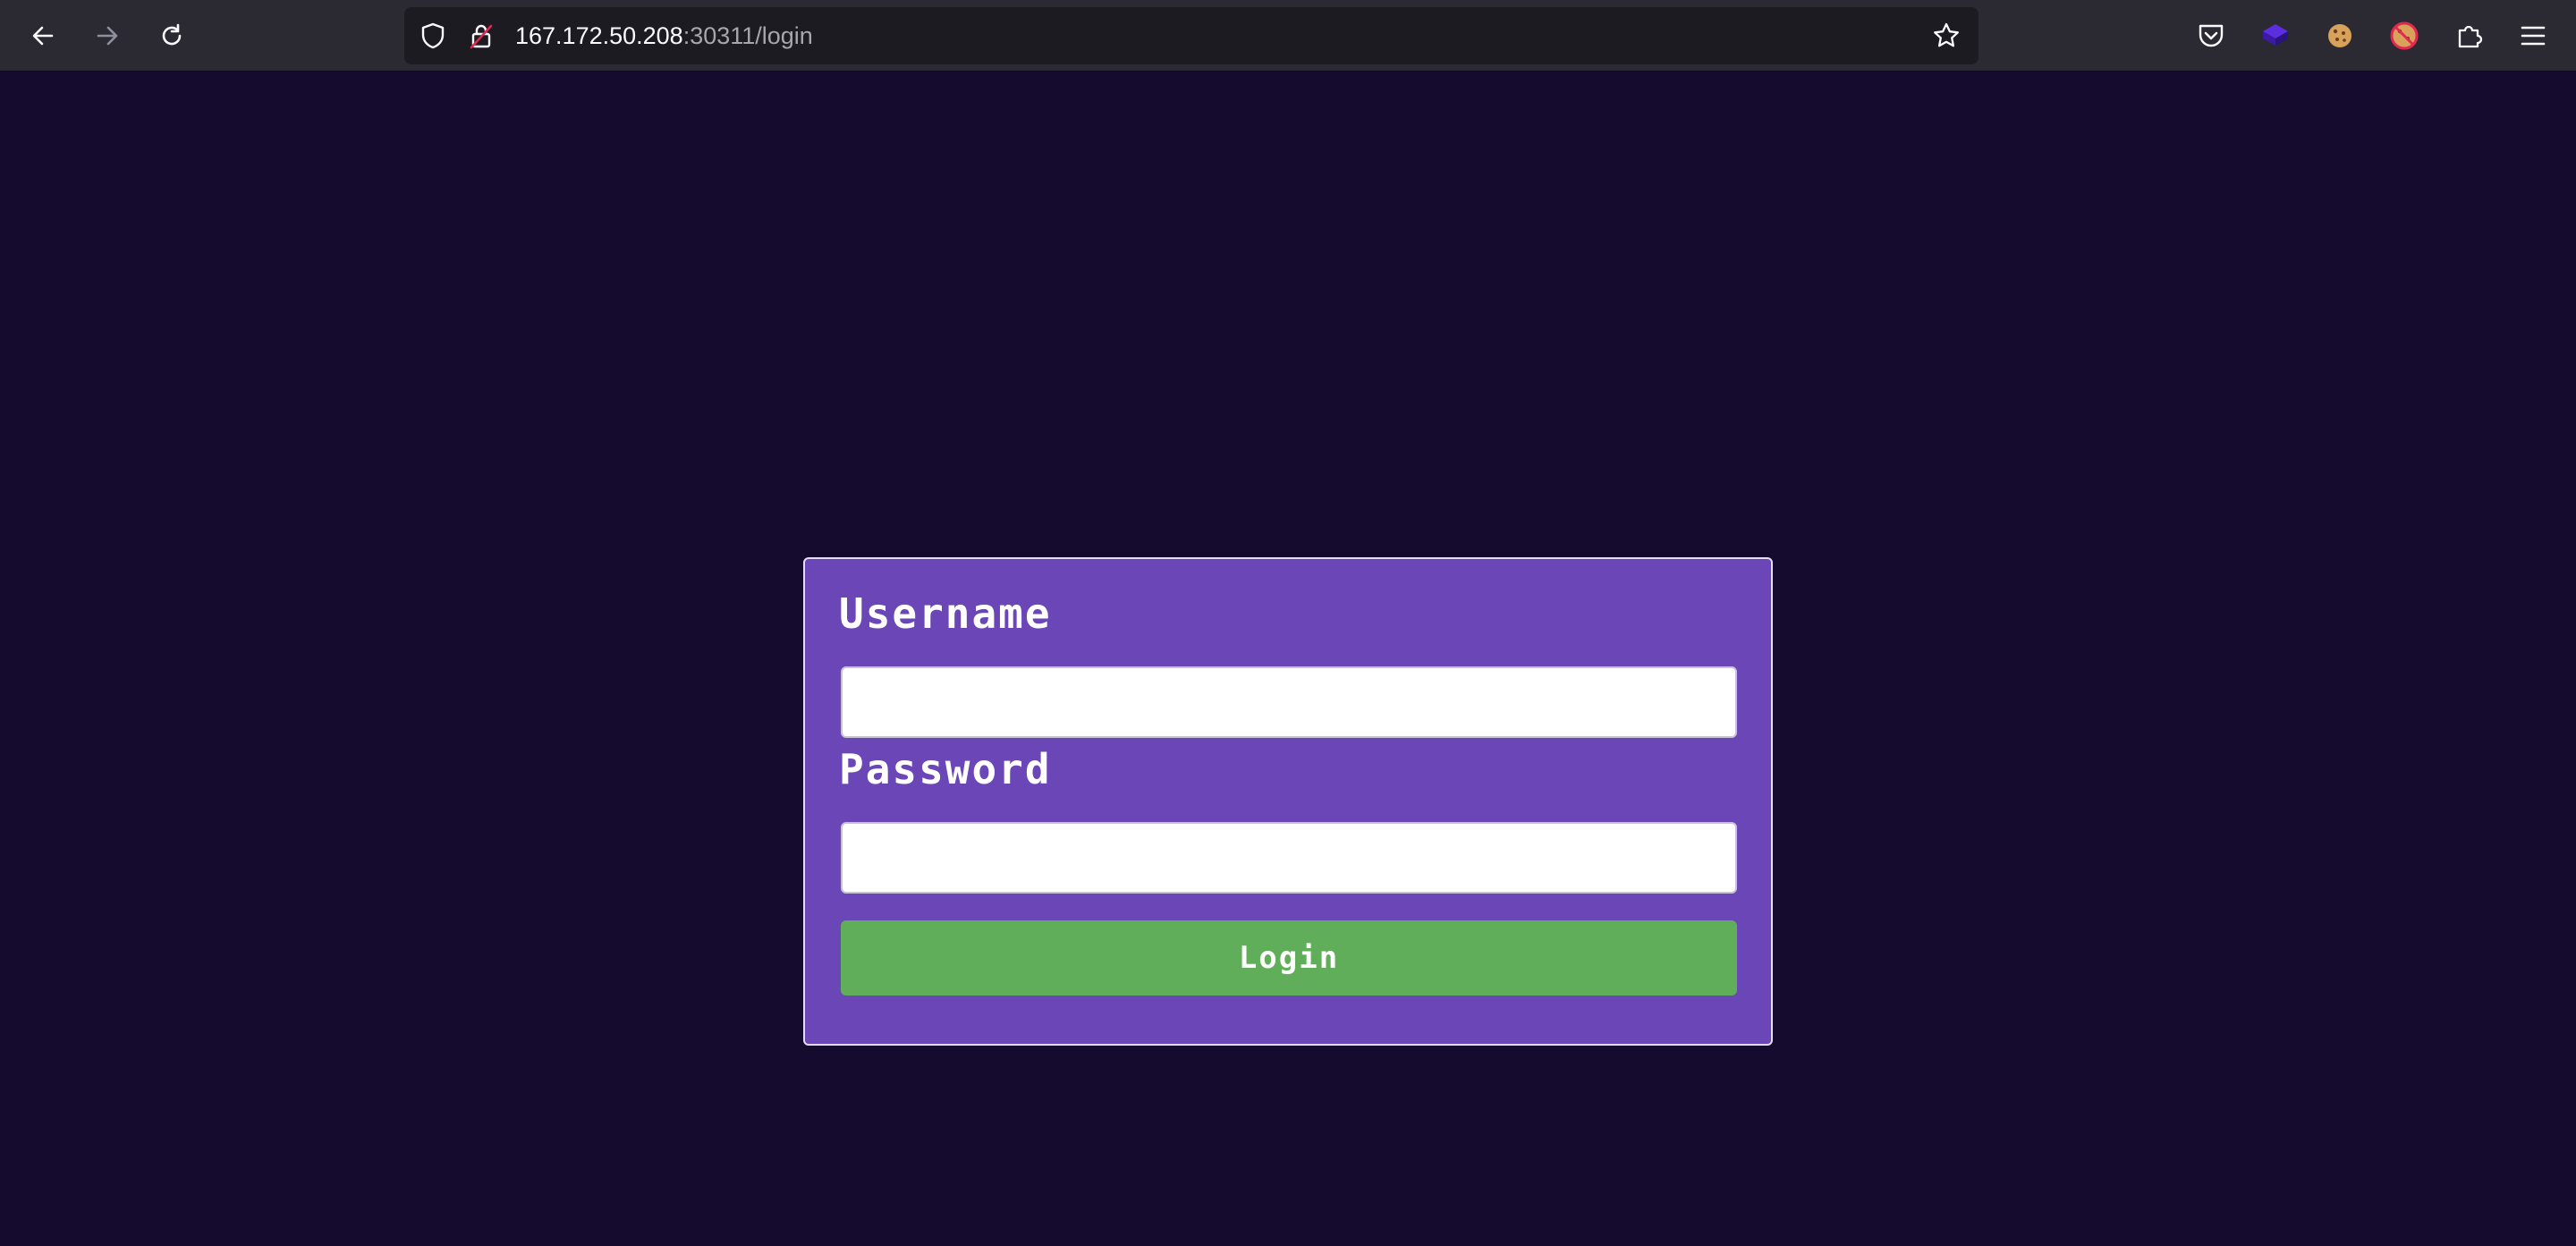  Describe the element at coordinates (599, 35) in the screenshot. I see `url-host: 167.172.50.208` at that location.